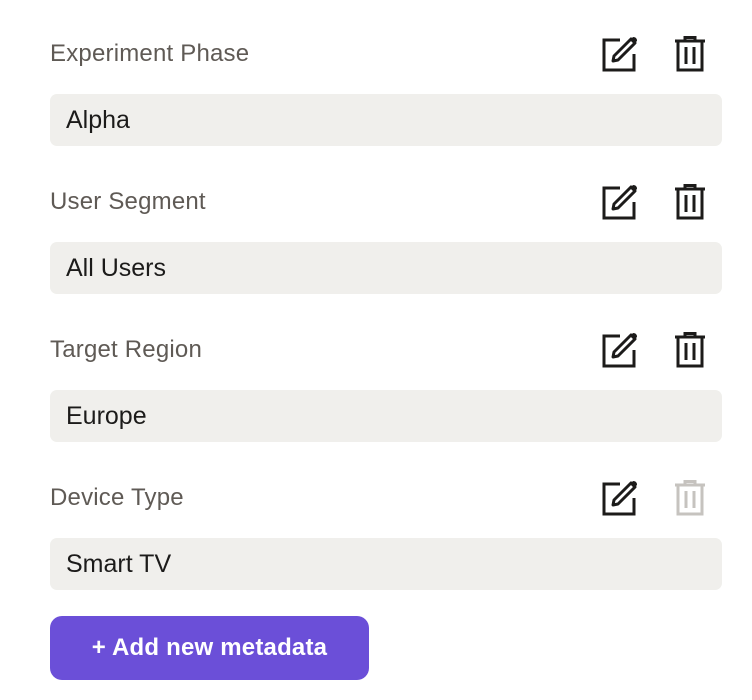 This screenshot has width=752, height=700. What do you see at coordinates (386, 268) in the screenshot?
I see `metadata-value-field: All Users` at bounding box center [386, 268].